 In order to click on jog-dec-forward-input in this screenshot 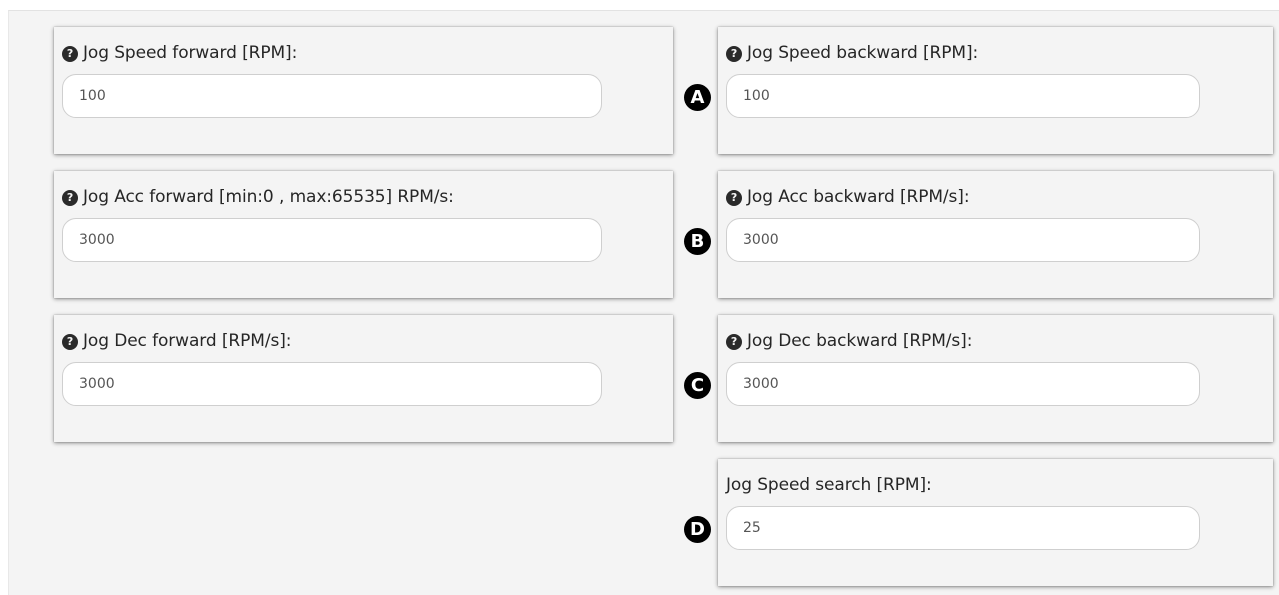, I will do `click(332, 384)`.